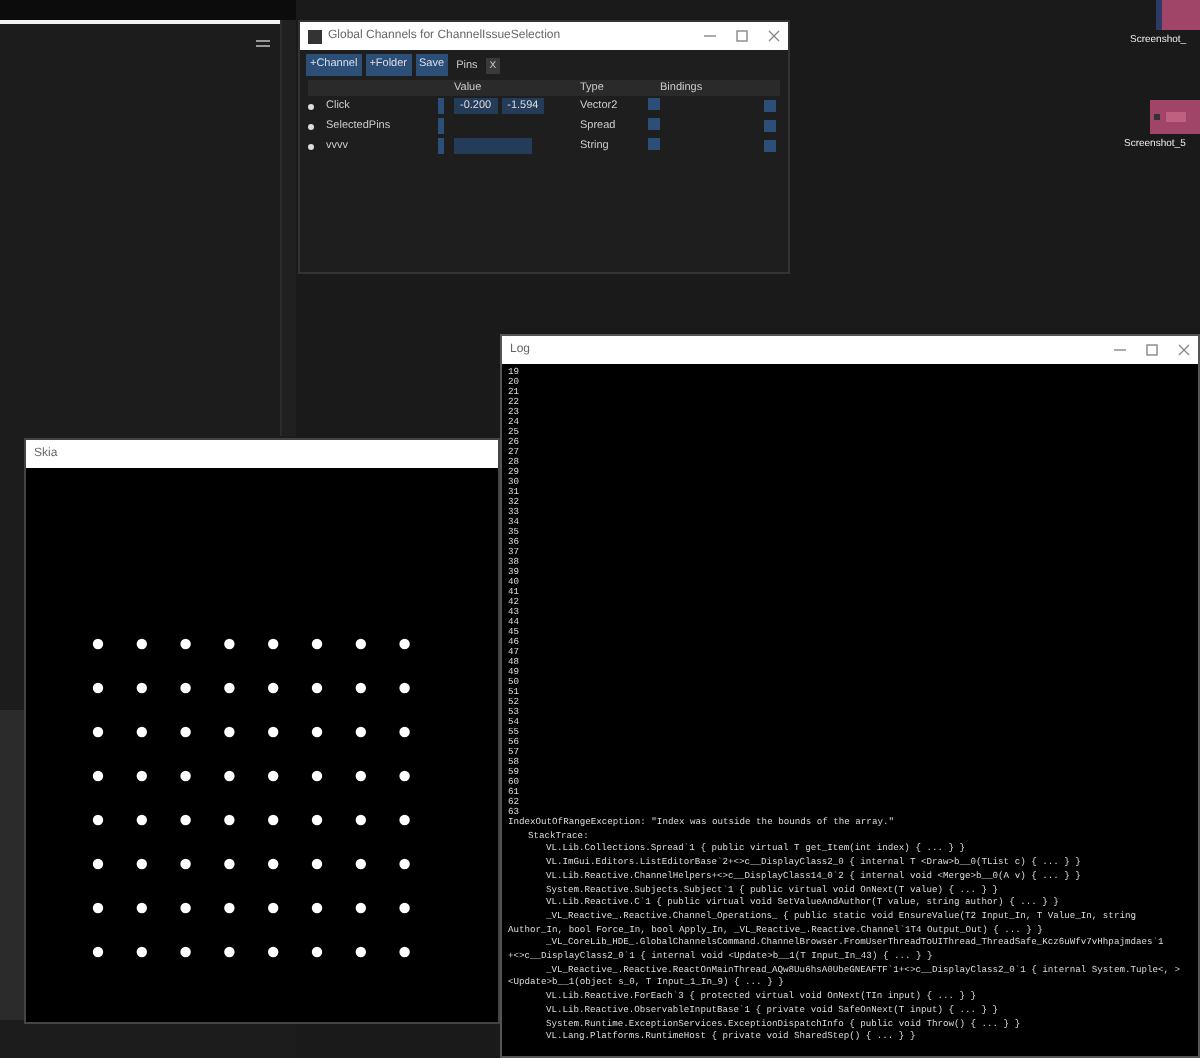 Image resolution: width=1200 pixels, height=1058 pixels. Describe the element at coordinates (288, 228) in the screenshot. I see `scrollbar` at that location.